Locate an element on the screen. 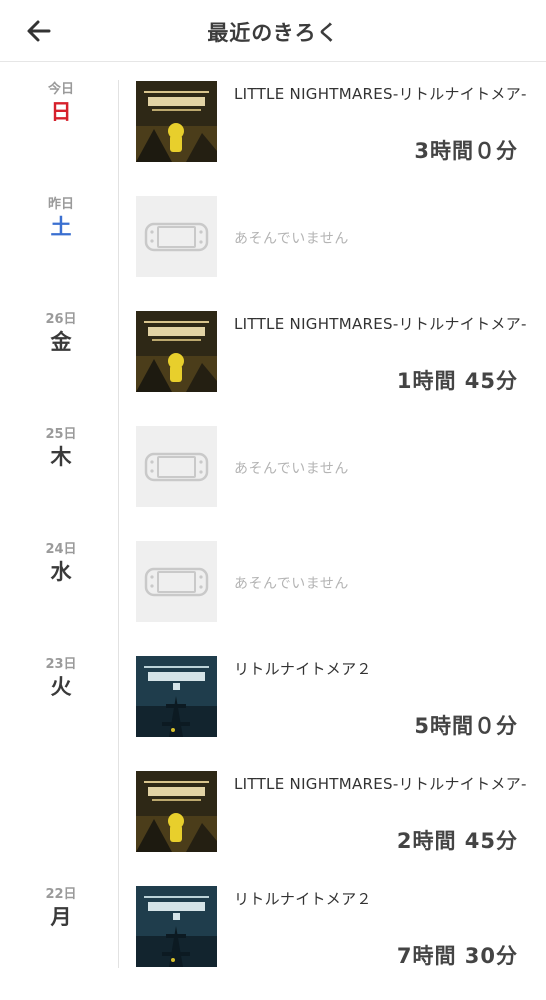  play-time: 7時間 30分 is located at coordinates (457, 956).